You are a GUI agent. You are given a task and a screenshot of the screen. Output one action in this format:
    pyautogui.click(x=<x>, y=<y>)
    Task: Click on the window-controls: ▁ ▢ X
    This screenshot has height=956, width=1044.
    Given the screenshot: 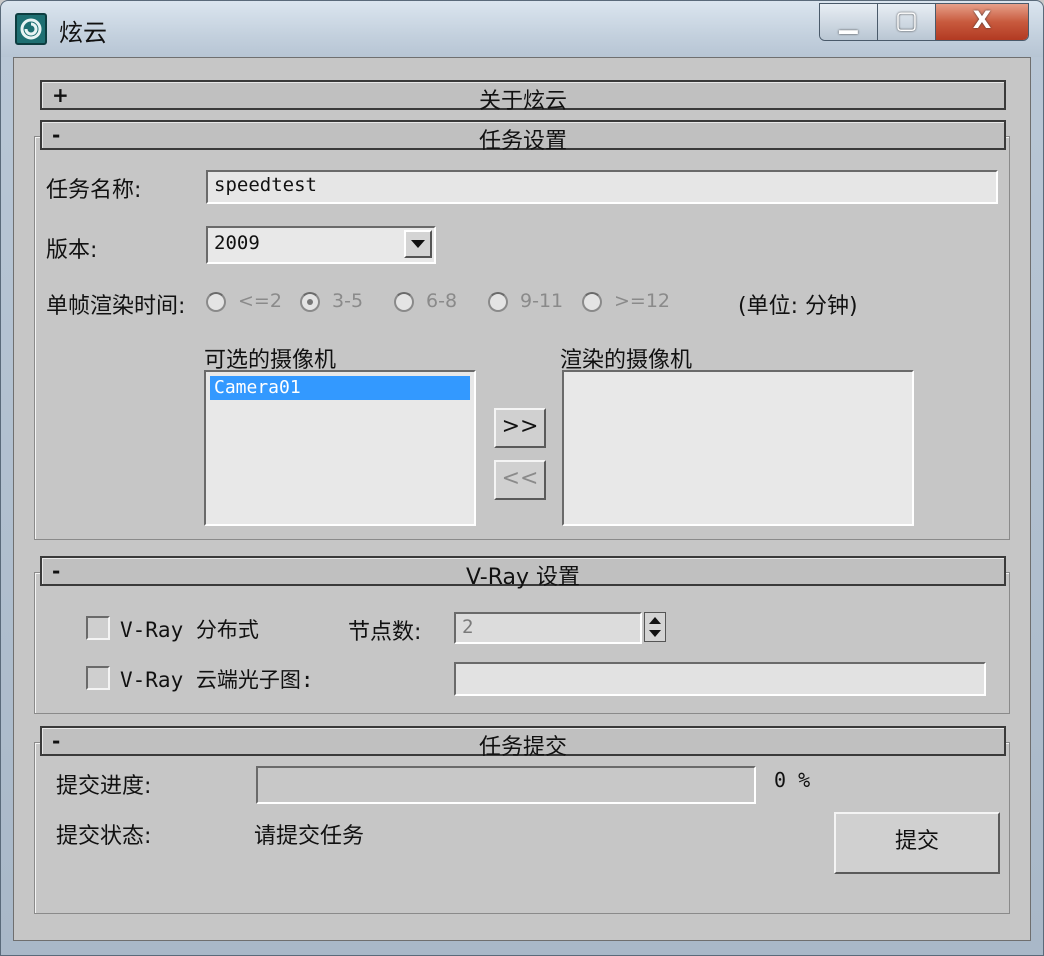 What is the action you would take?
    pyautogui.click(x=924, y=22)
    